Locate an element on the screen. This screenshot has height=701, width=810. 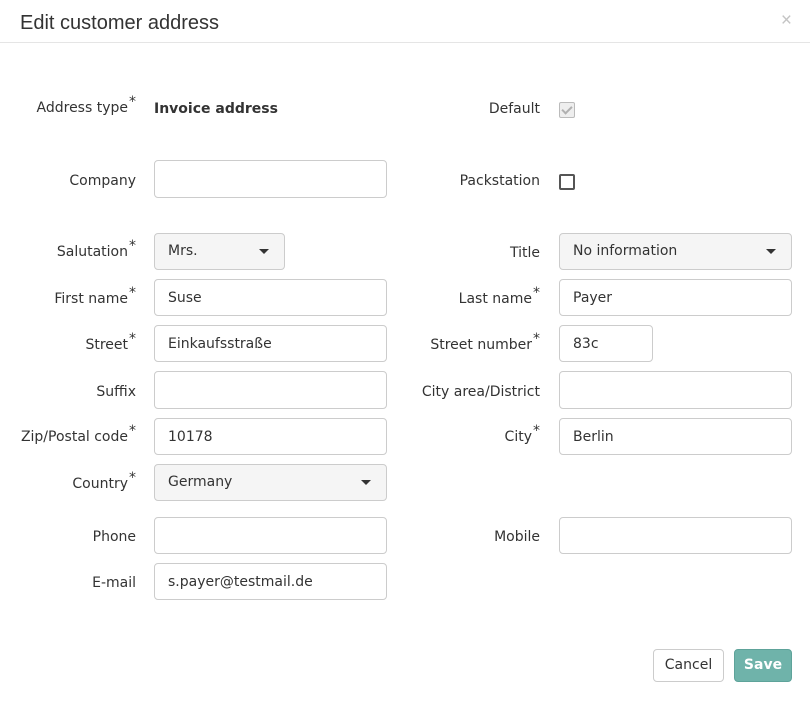
mobile-input is located at coordinates (675, 535).